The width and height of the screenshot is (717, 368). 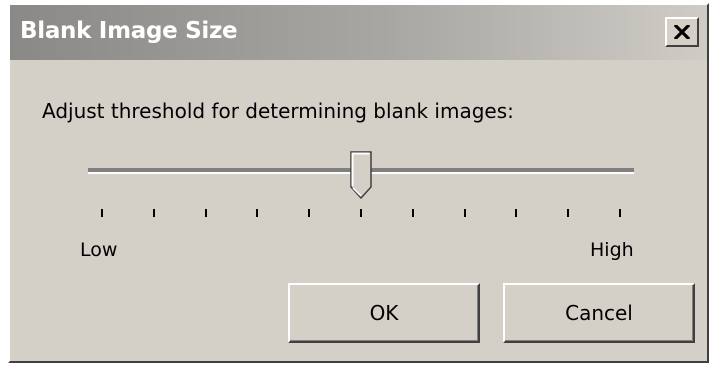 I want to click on close-icon, so click(x=682, y=32).